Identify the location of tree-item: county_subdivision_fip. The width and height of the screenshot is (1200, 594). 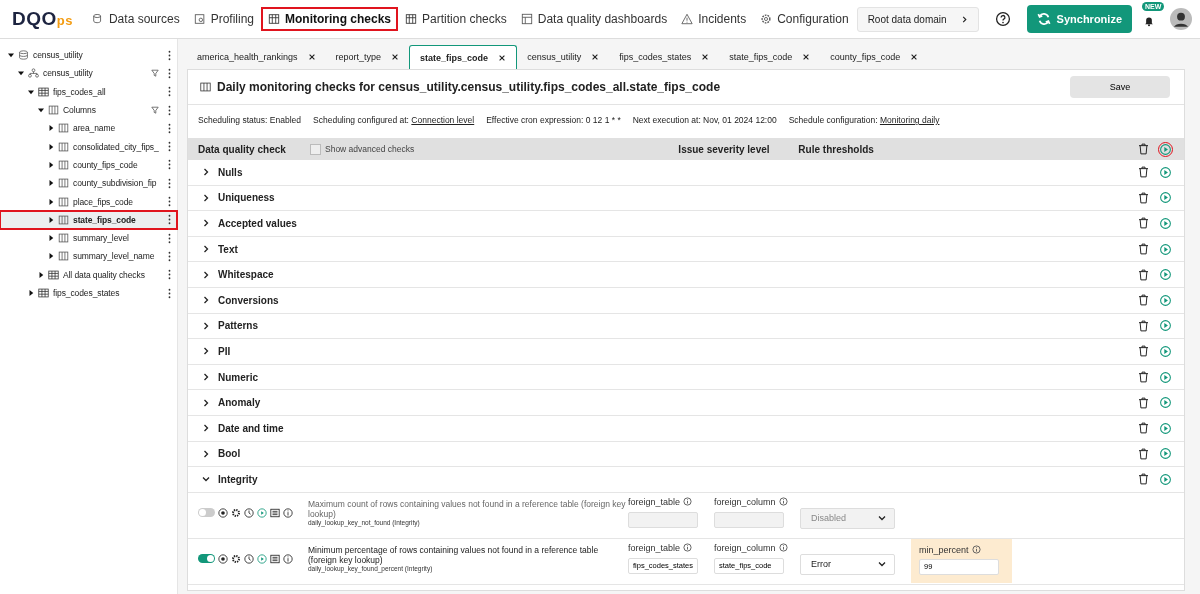
(88, 183).